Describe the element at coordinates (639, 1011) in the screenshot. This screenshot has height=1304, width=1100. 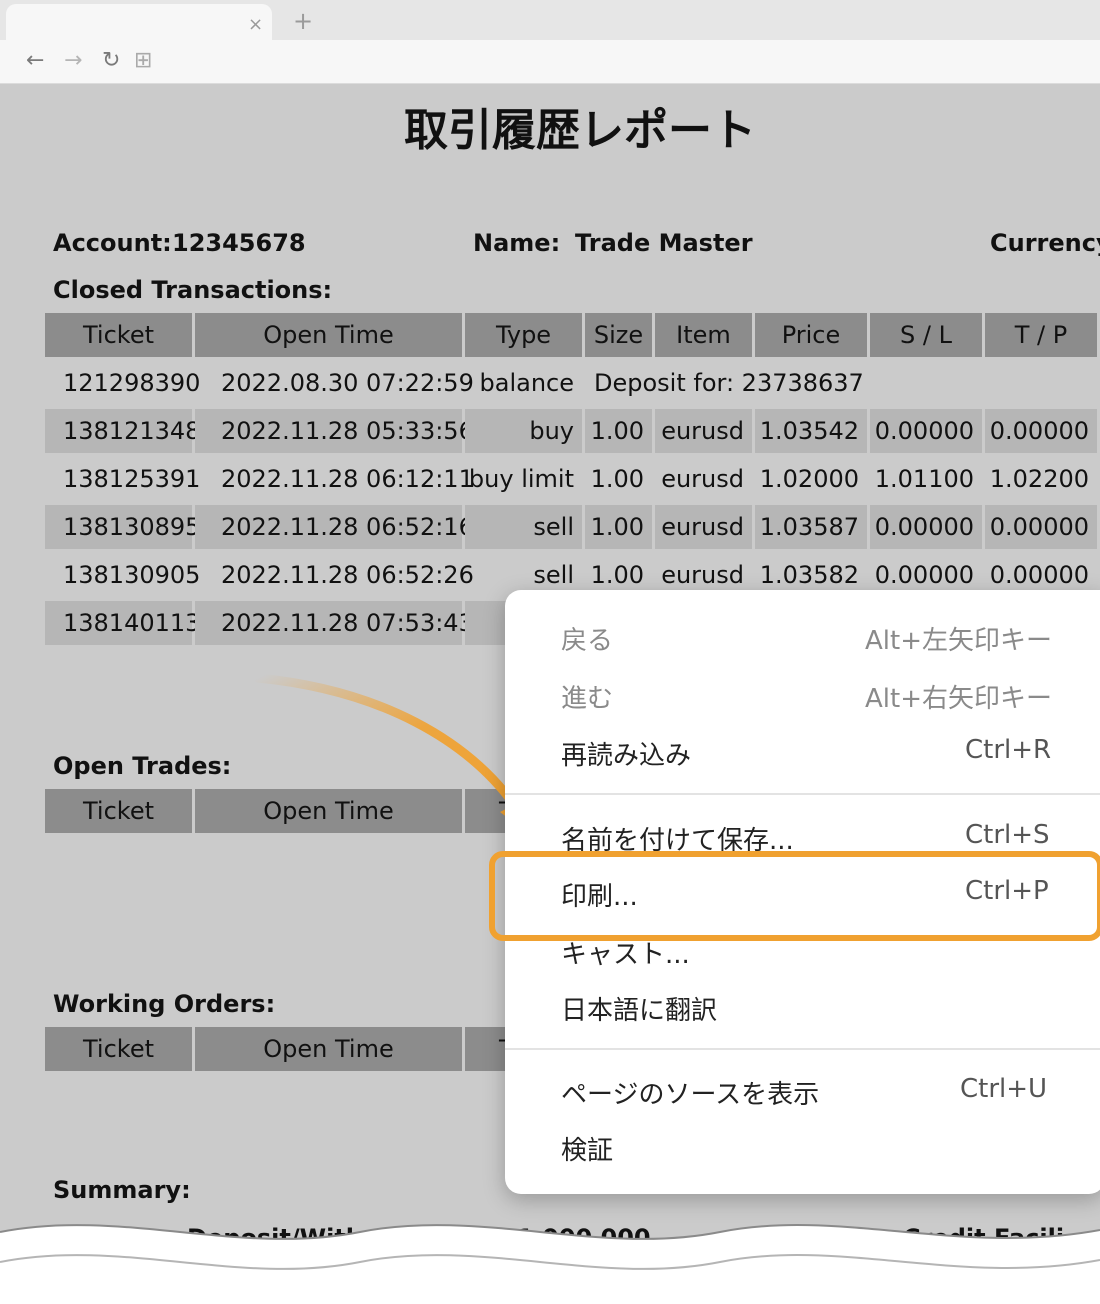
I see `menu-item-label: 日本語に翻訳` at that location.